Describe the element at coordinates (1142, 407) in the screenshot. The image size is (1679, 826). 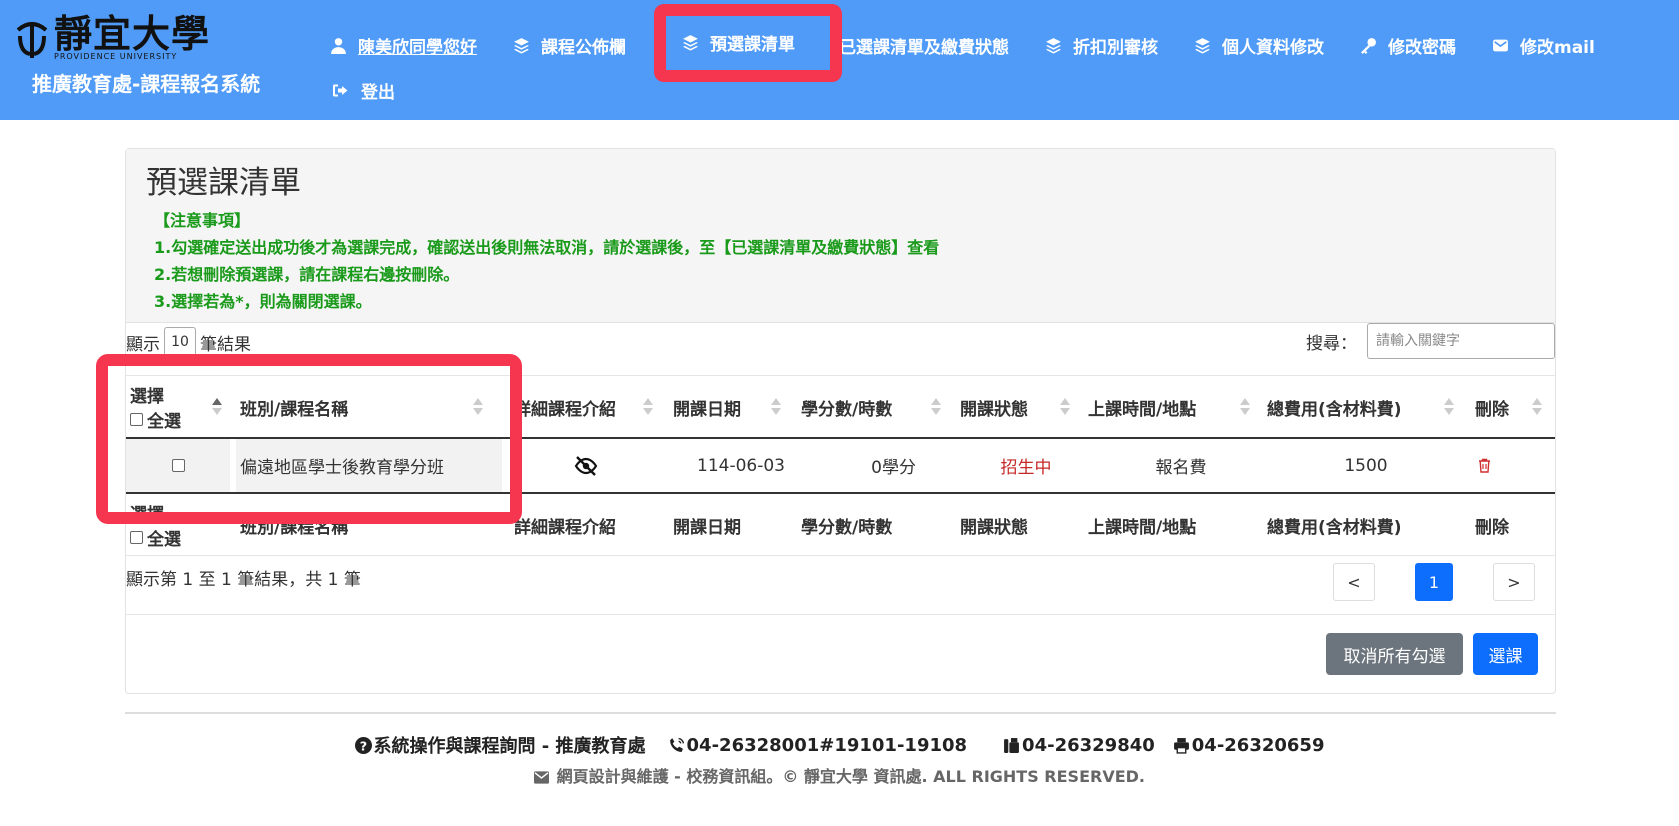
I see `col-time-place: 上課時間/地點` at that location.